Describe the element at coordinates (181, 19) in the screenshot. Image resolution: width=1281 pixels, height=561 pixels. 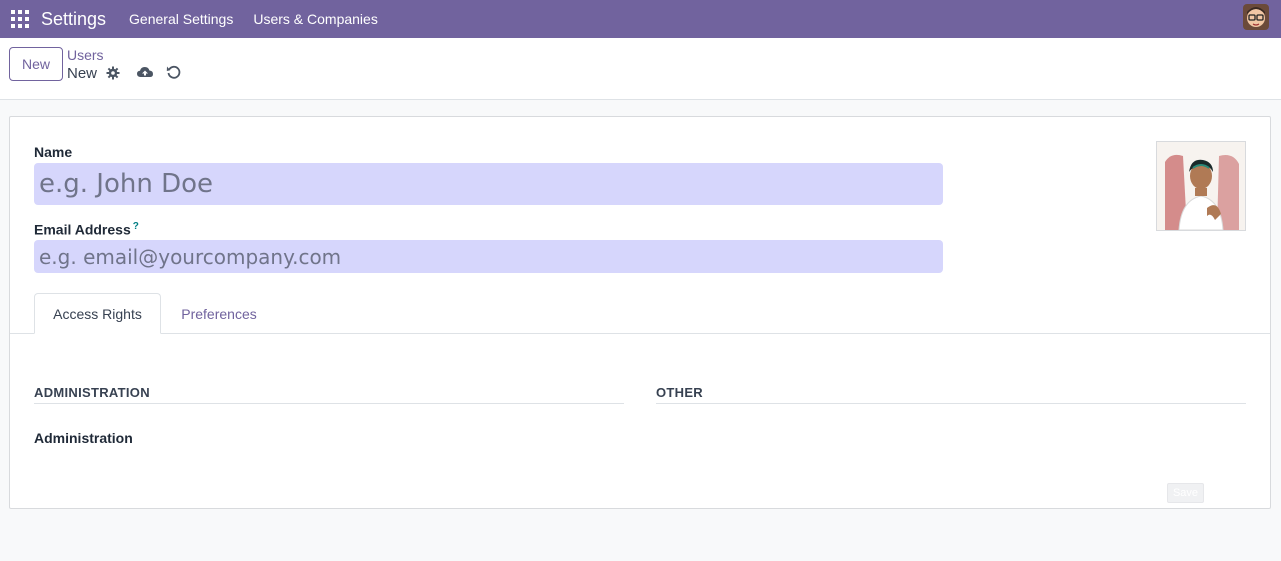
I see `menu-general-settings: General Settings` at that location.